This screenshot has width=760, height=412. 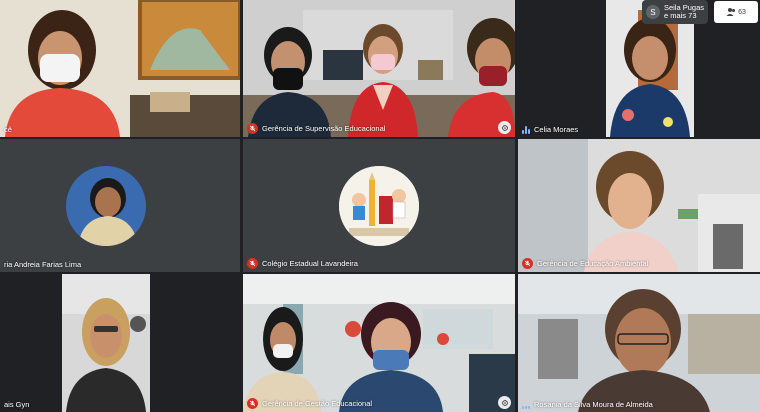 I want to click on participant-name: Gerência de Supervisão Educacional, so click(x=316, y=128).